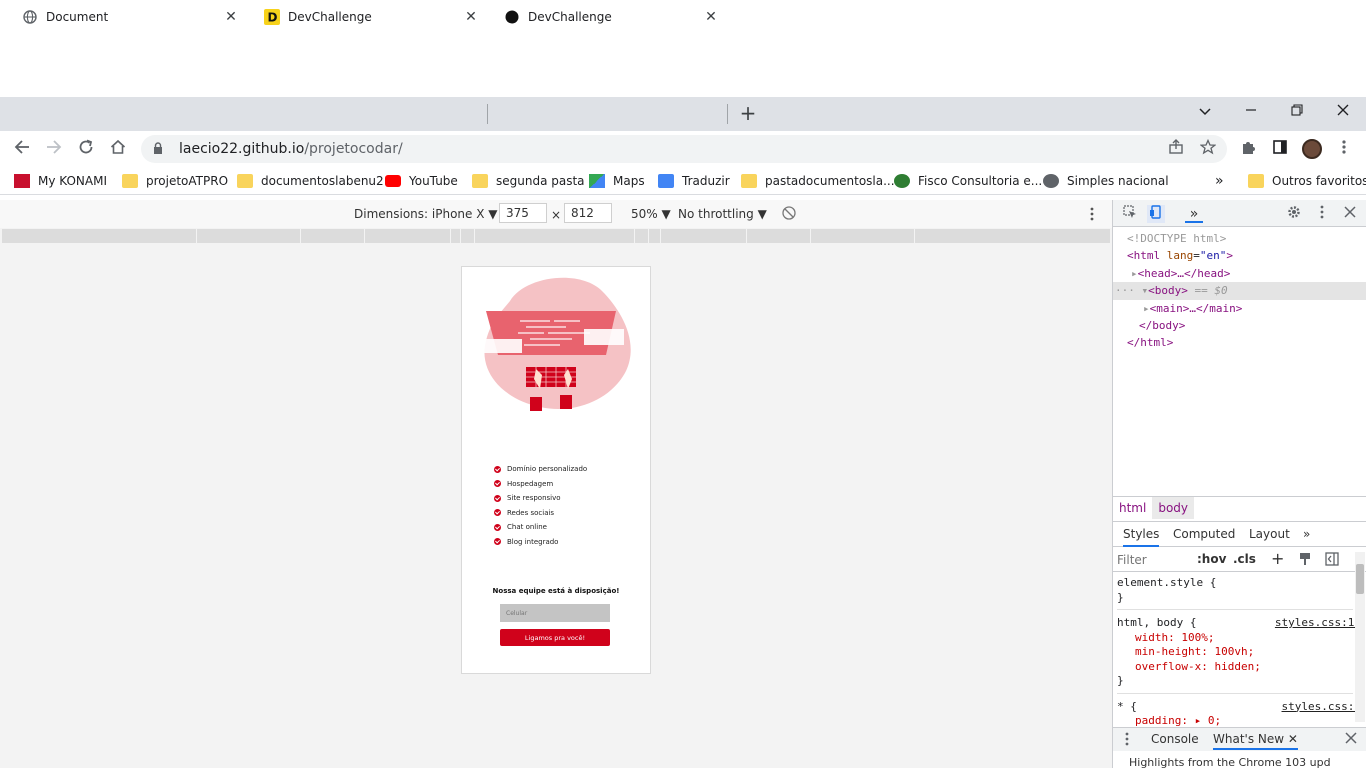 This screenshot has height=768, width=1366. What do you see at coordinates (1144, 256) in the screenshot?
I see `html-tag: <html` at bounding box center [1144, 256].